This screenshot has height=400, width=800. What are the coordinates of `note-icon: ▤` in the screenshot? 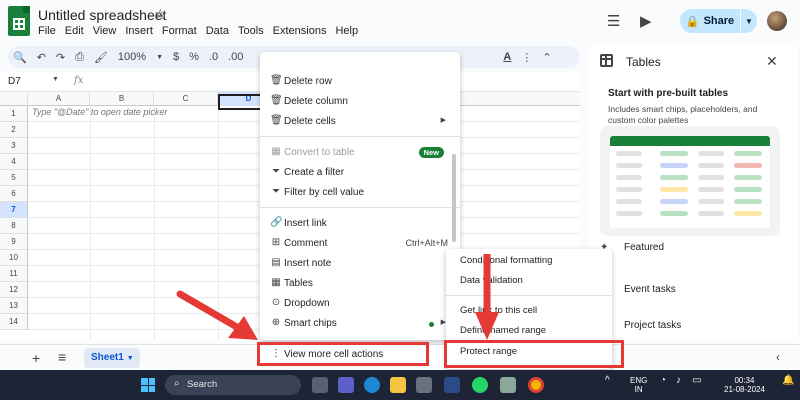 It's located at (276, 262).